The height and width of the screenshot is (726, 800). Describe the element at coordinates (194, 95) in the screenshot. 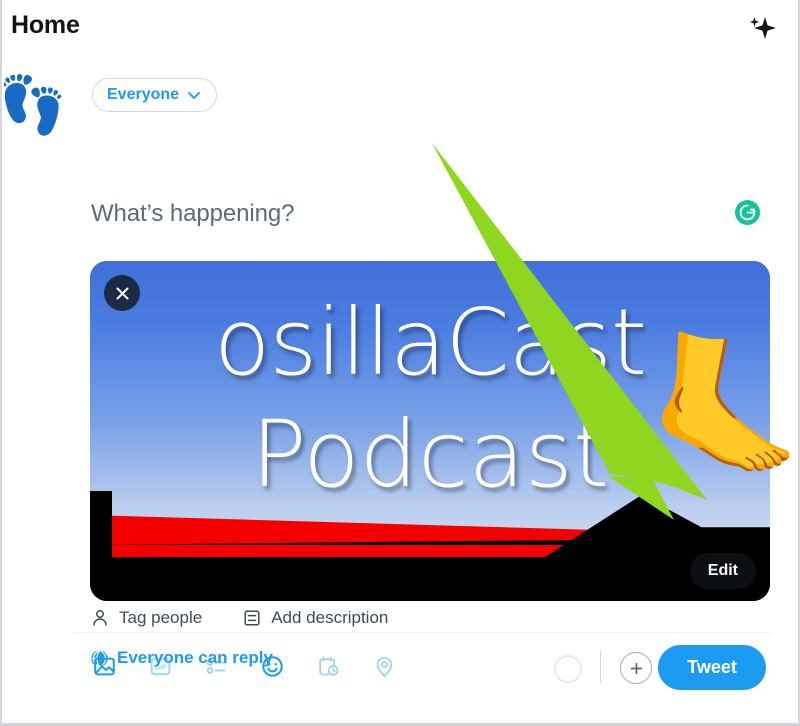

I see `chevron-down-icon` at that location.